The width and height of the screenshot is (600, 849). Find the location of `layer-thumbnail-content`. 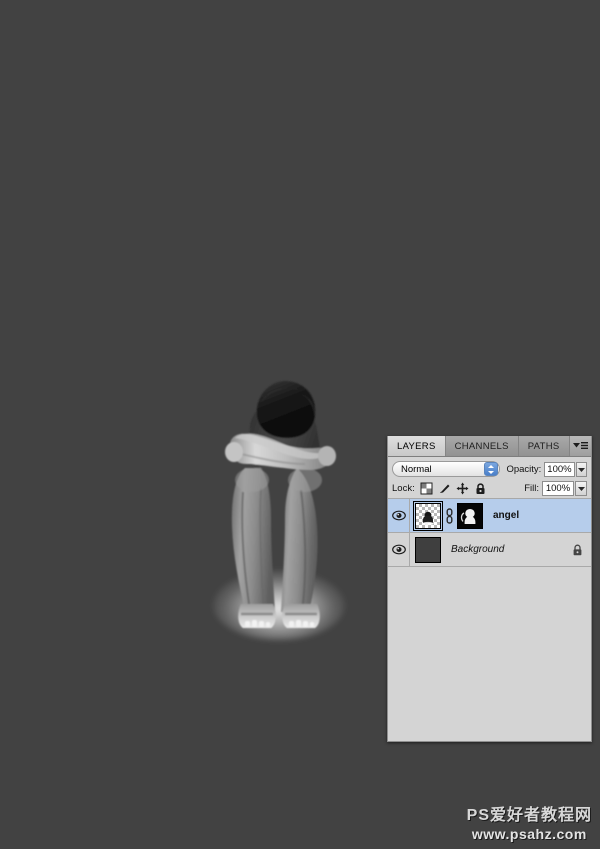

layer-thumbnail-content is located at coordinates (428, 518).